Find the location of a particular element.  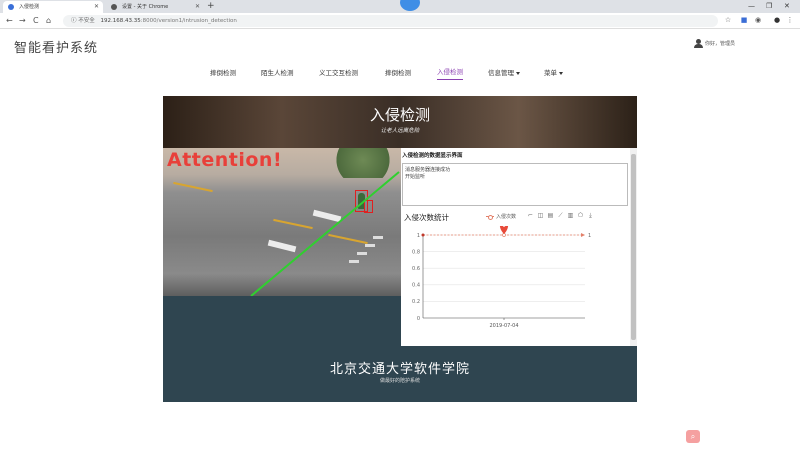

browser-tab-strip: 入侵检测 ✕ 设置 - 关于 Chrome ✕ + — ❐ ✕ is located at coordinates (400, 6).